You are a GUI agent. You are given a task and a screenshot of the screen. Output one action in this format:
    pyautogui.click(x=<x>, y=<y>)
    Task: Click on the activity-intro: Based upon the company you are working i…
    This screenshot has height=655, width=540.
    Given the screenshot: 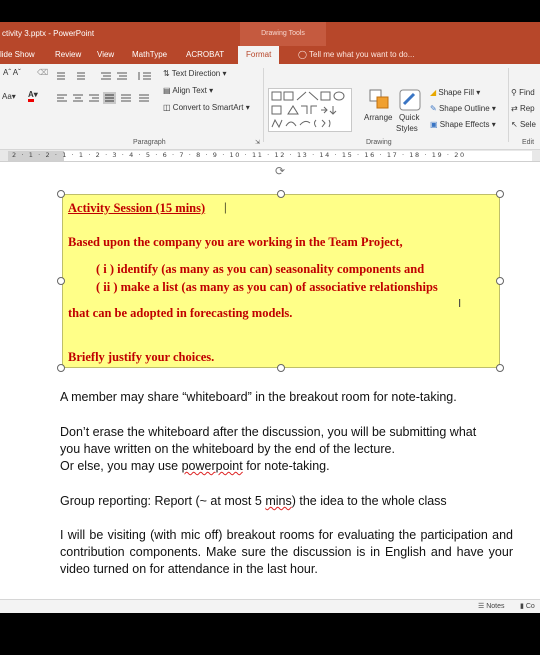 What is the action you would take?
    pyautogui.click(x=235, y=242)
    